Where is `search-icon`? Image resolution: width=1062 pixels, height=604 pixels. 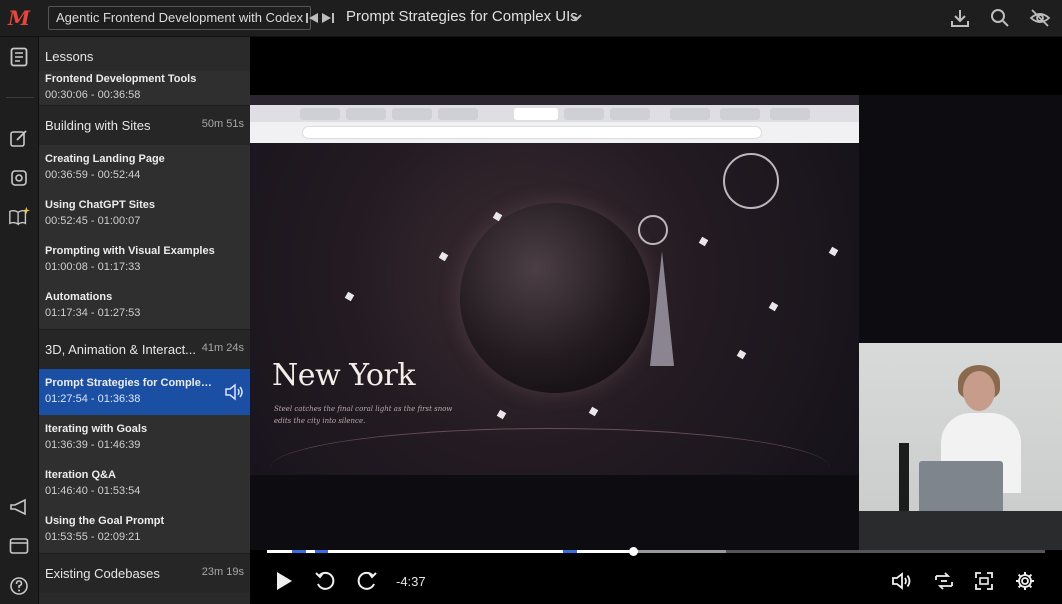
search-icon is located at coordinates (1000, 18).